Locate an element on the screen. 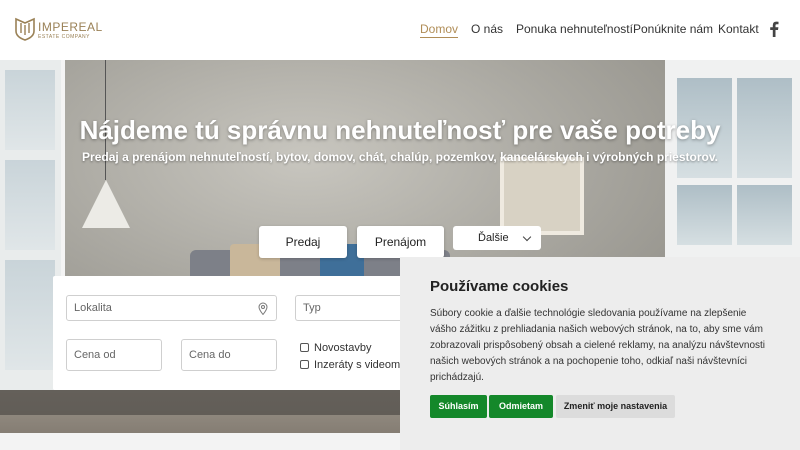 The image size is (800, 450). price-from-field: Cena od is located at coordinates (114, 355).